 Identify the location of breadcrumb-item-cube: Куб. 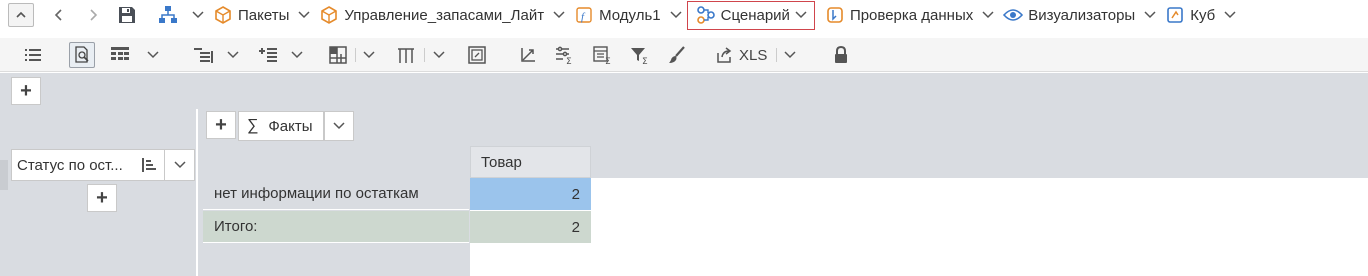
(1190, 15).